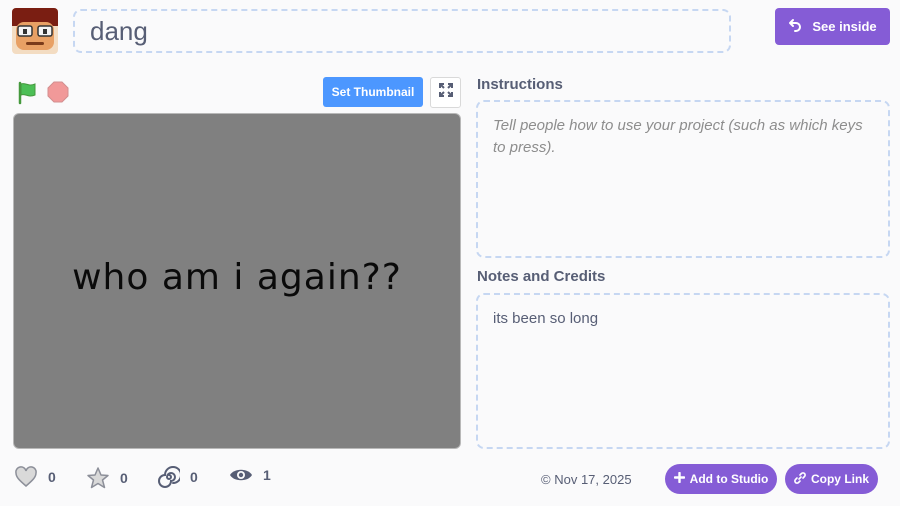 The image size is (900, 506). Describe the element at coordinates (844, 26) in the screenshot. I see `see-inside-label: See inside` at that location.